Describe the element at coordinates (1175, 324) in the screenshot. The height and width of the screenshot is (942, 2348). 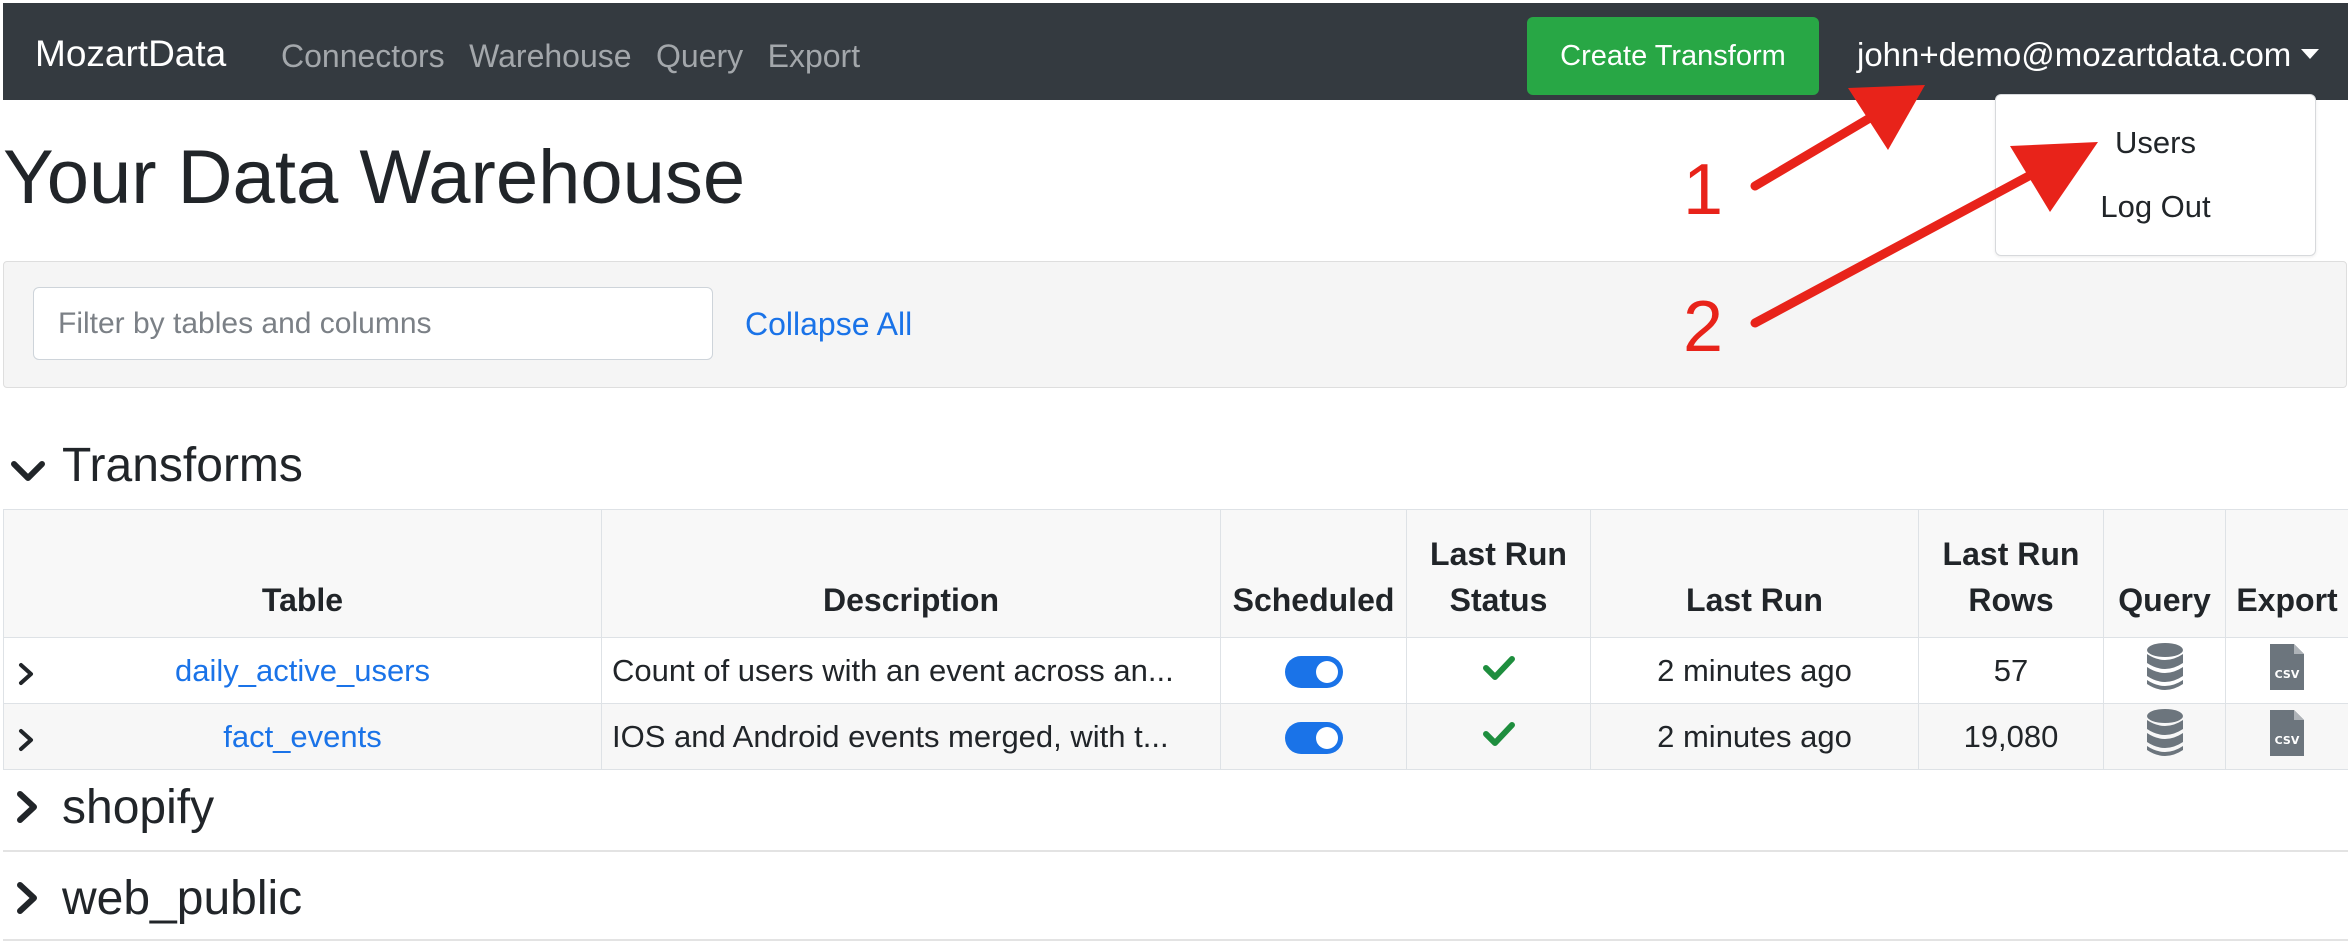
I see `filter-bar: Collapse All` at that location.